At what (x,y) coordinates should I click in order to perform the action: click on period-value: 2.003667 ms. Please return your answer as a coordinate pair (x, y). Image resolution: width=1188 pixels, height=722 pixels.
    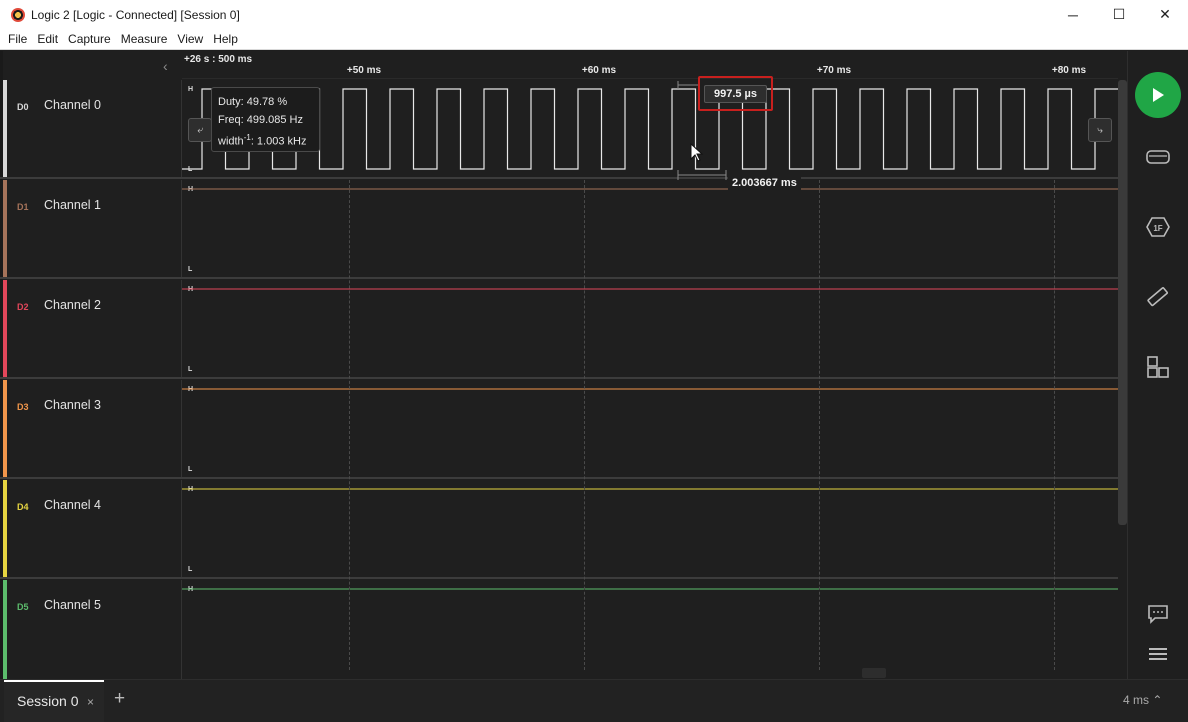
    Looking at the image, I should click on (764, 183).